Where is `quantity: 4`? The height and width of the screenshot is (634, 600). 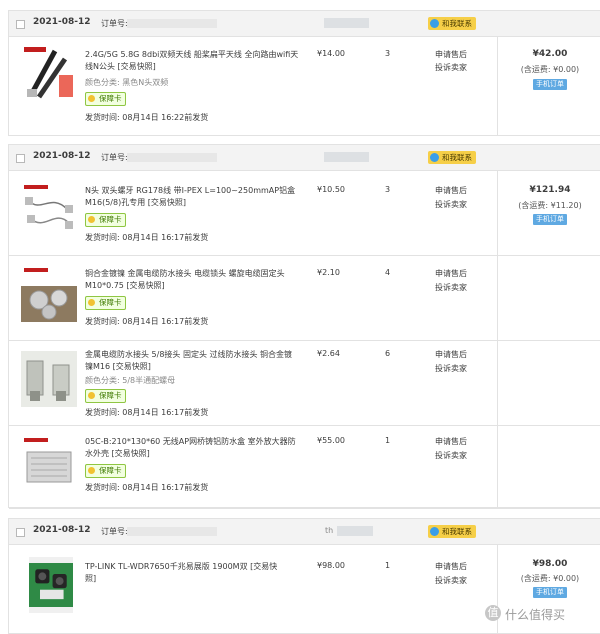 quantity: 4 is located at coordinates (388, 272).